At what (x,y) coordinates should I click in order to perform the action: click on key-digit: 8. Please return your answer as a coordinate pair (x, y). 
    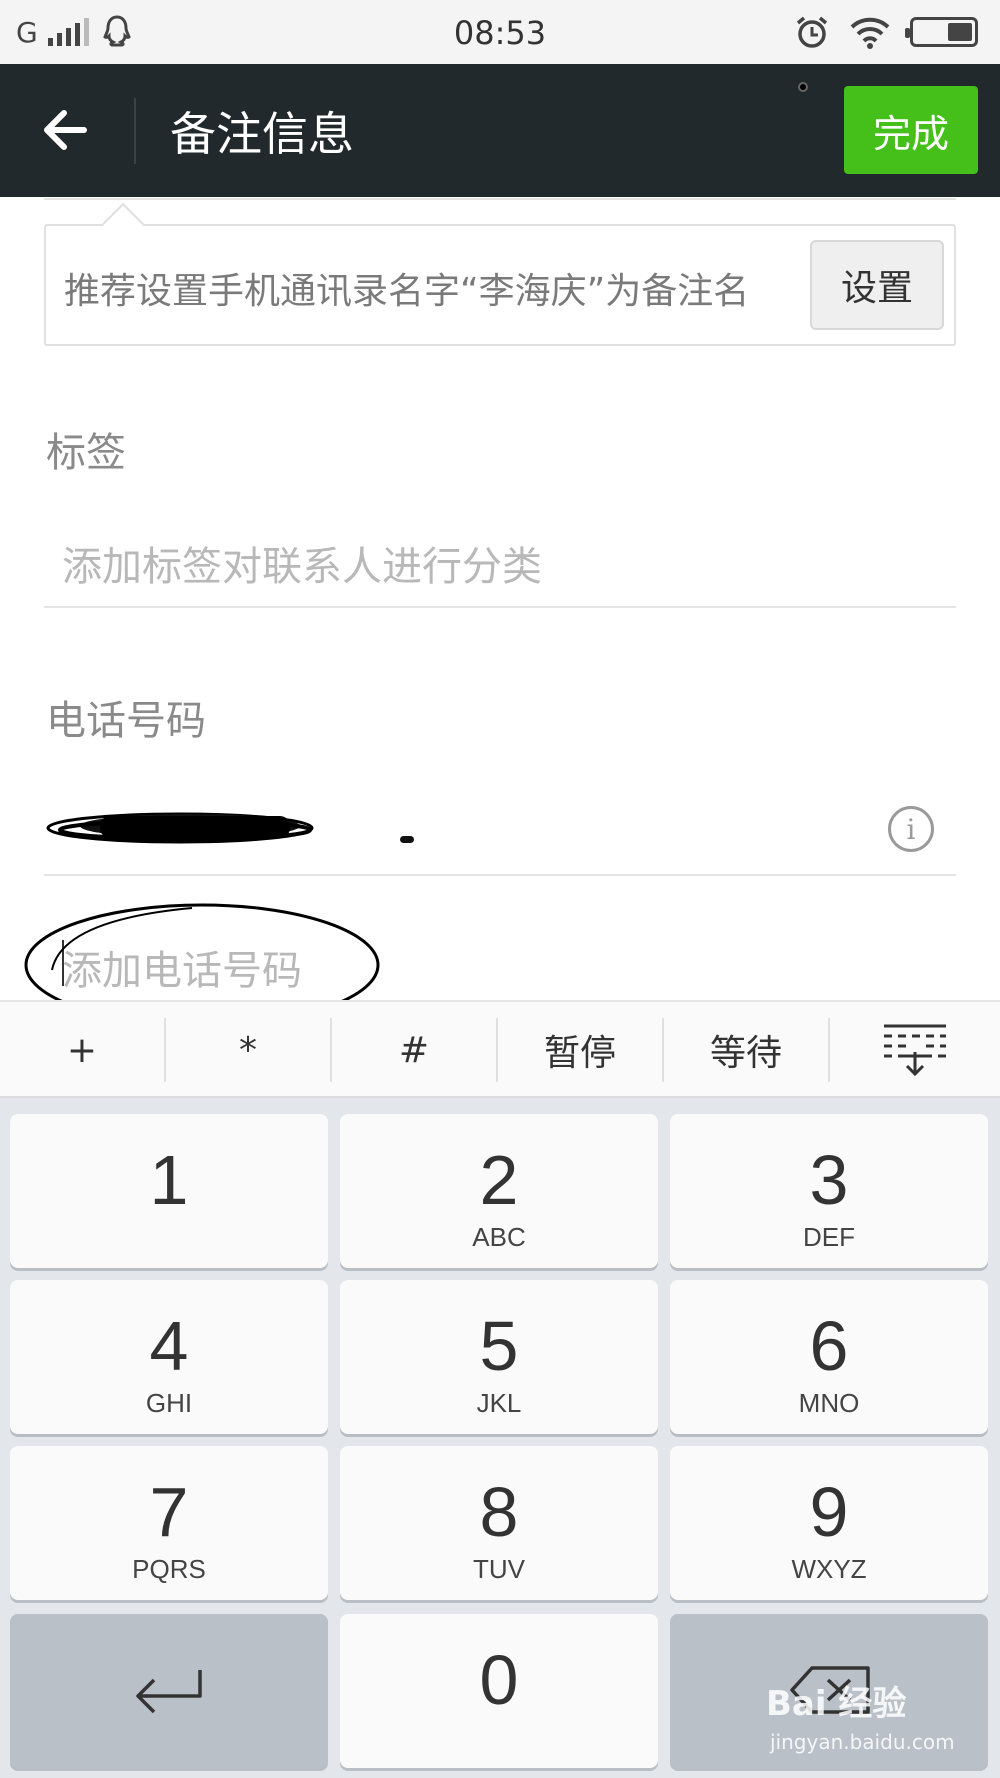
    Looking at the image, I should click on (499, 1512).